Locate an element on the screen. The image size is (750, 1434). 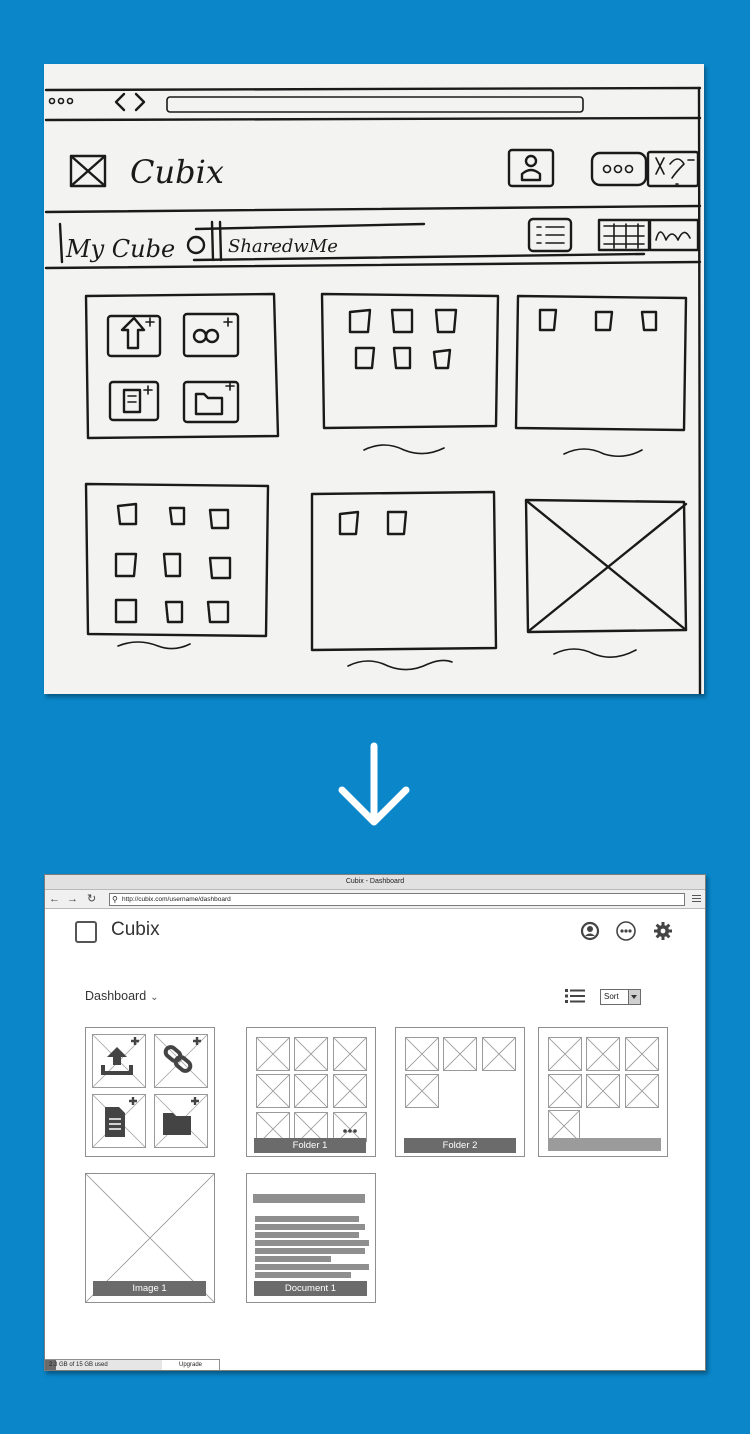
gear-icon is located at coordinates (663, 931).